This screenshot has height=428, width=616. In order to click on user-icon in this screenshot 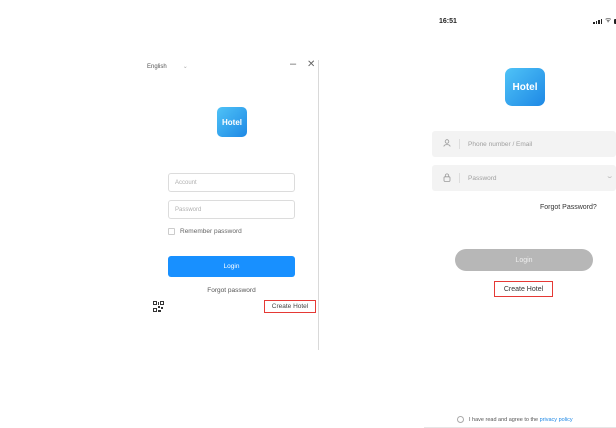, I will do `click(447, 144)`.